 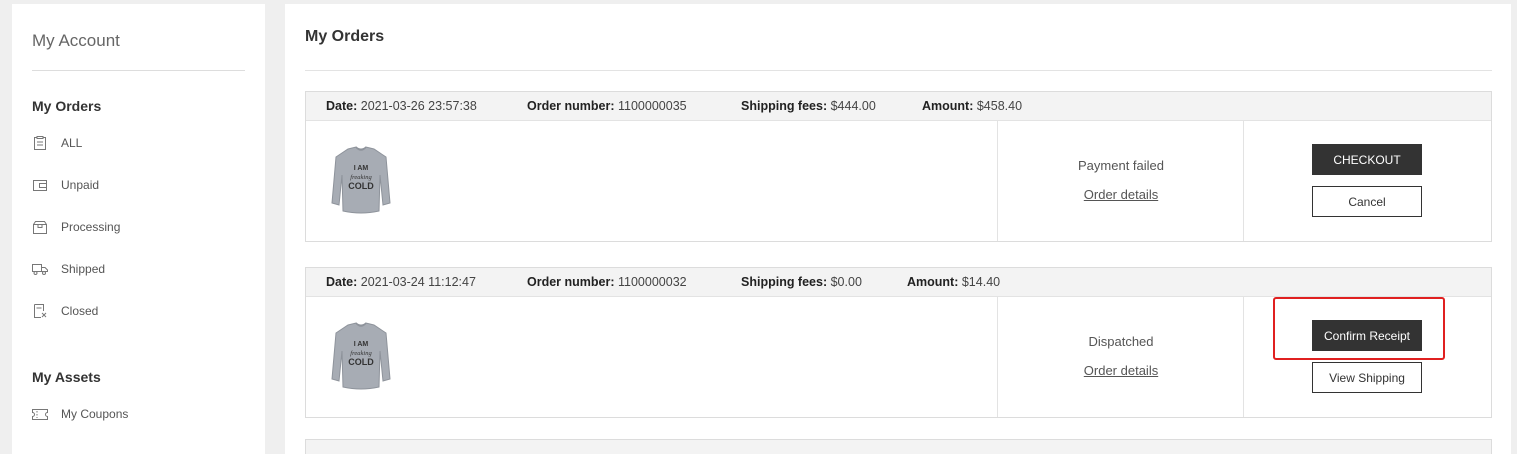 What do you see at coordinates (1367, 357) in the screenshot?
I see `order-actions-column: Confirm Receipt View Shipping` at bounding box center [1367, 357].